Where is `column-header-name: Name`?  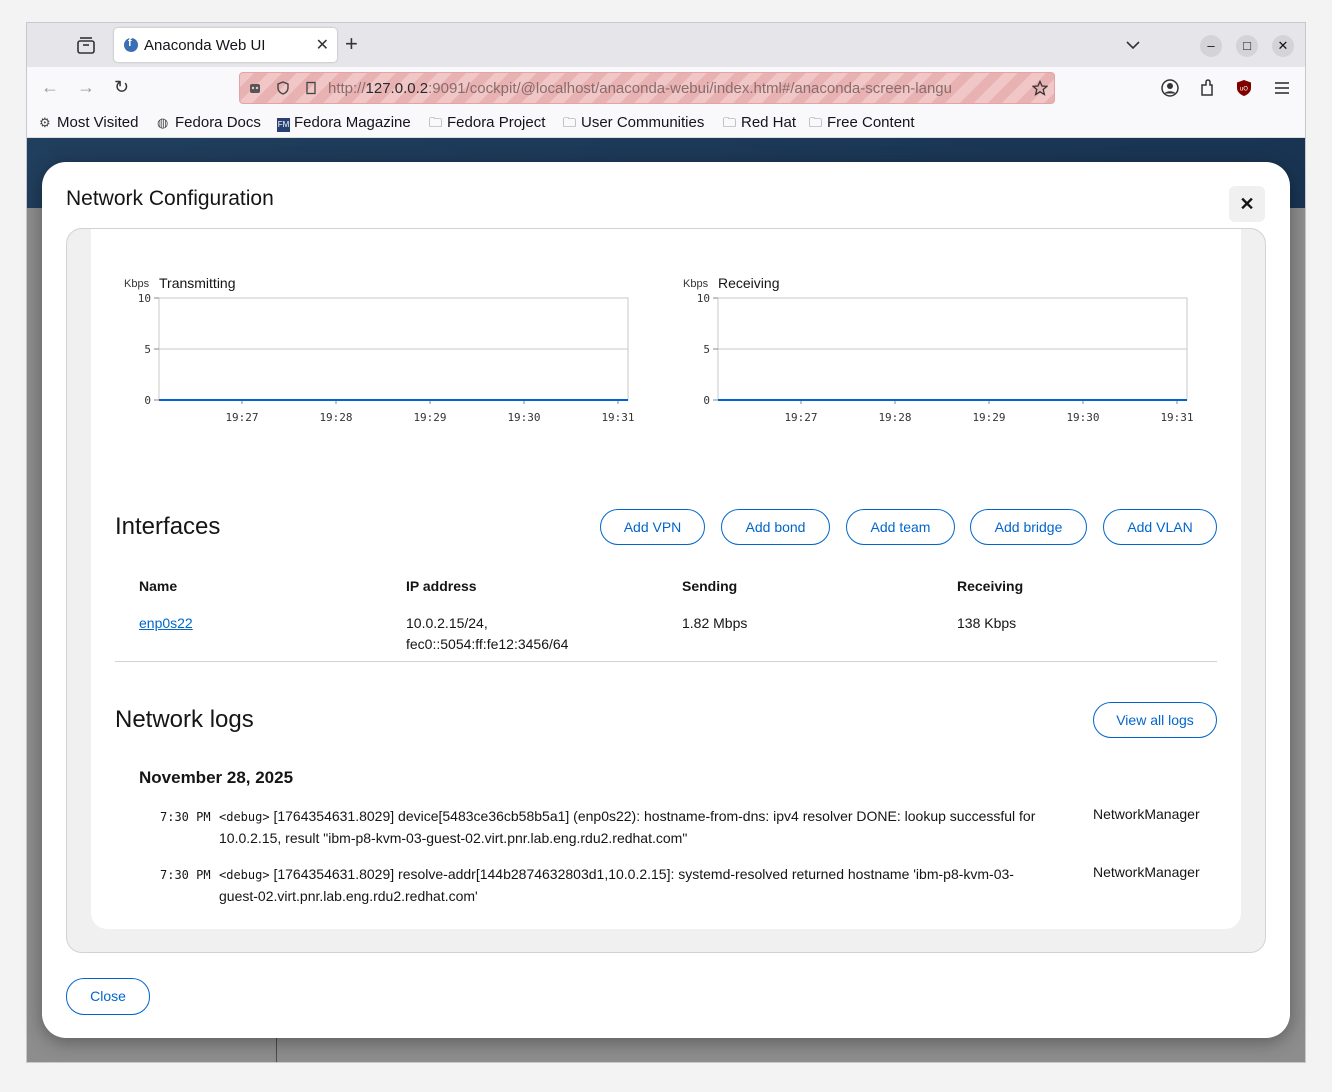
column-header-name: Name is located at coordinates (158, 586).